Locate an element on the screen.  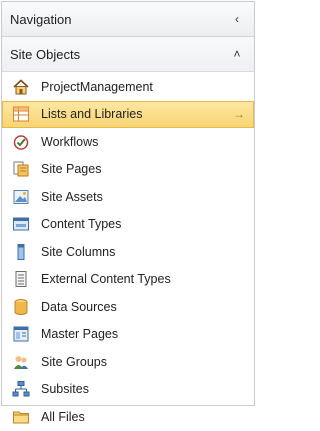
chevron-left-icon: ‹ is located at coordinates (237, 19).